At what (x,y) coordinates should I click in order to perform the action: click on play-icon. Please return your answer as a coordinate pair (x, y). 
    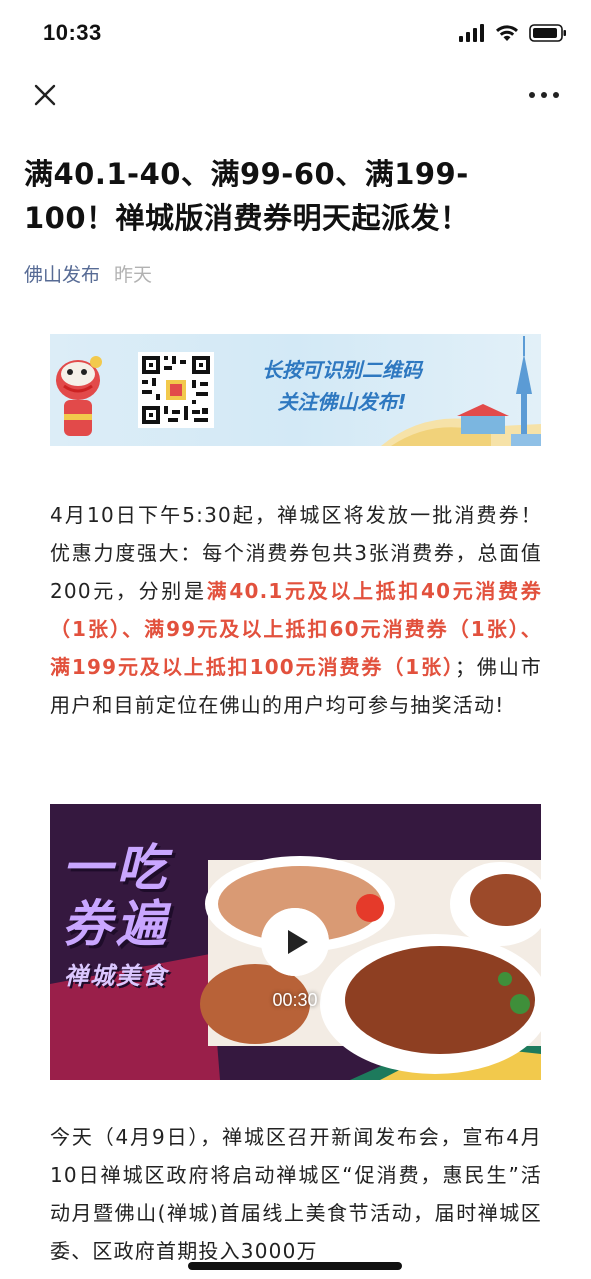
    Looking at the image, I should click on (295, 942).